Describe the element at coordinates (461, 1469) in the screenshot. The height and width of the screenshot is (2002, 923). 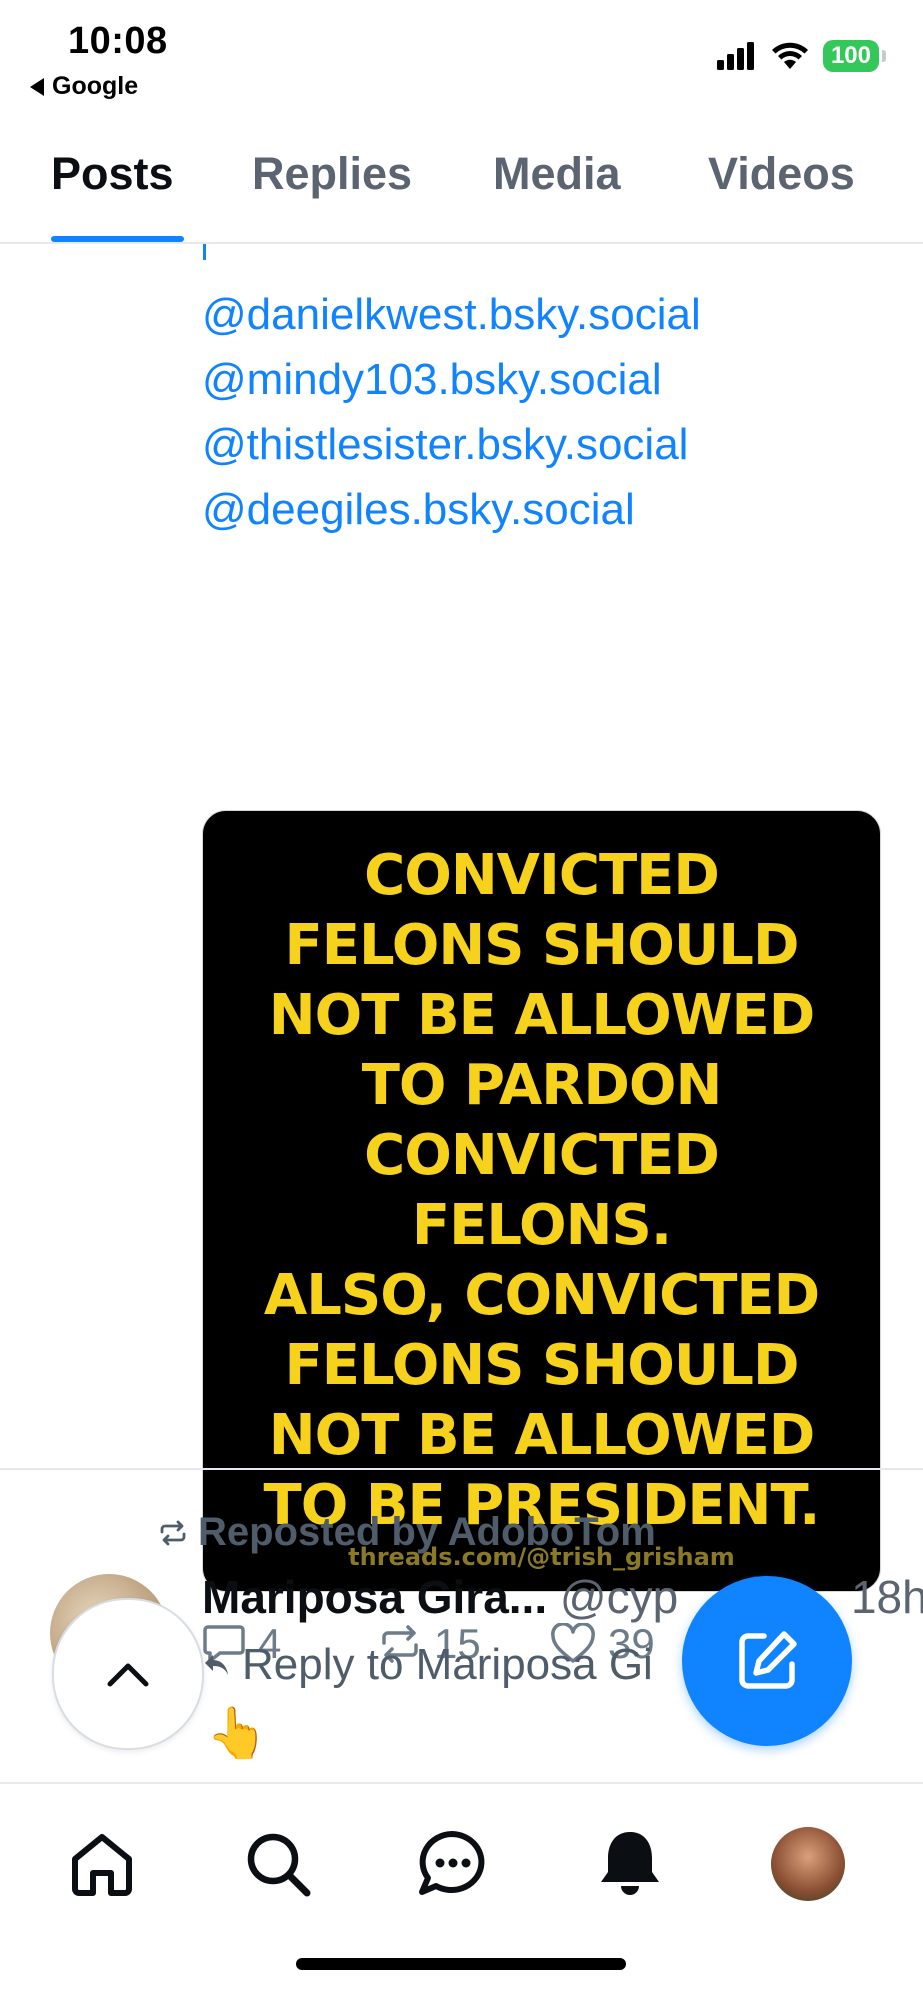
I see `post-divider` at that location.